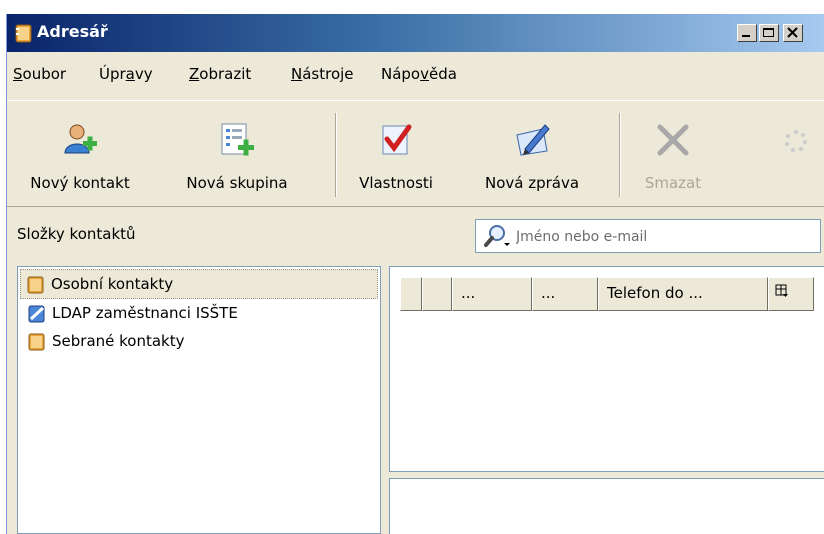 Image resolution: width=824 pixels, height=534 pixels. I want to click on delete-icon, so click(673, 142).